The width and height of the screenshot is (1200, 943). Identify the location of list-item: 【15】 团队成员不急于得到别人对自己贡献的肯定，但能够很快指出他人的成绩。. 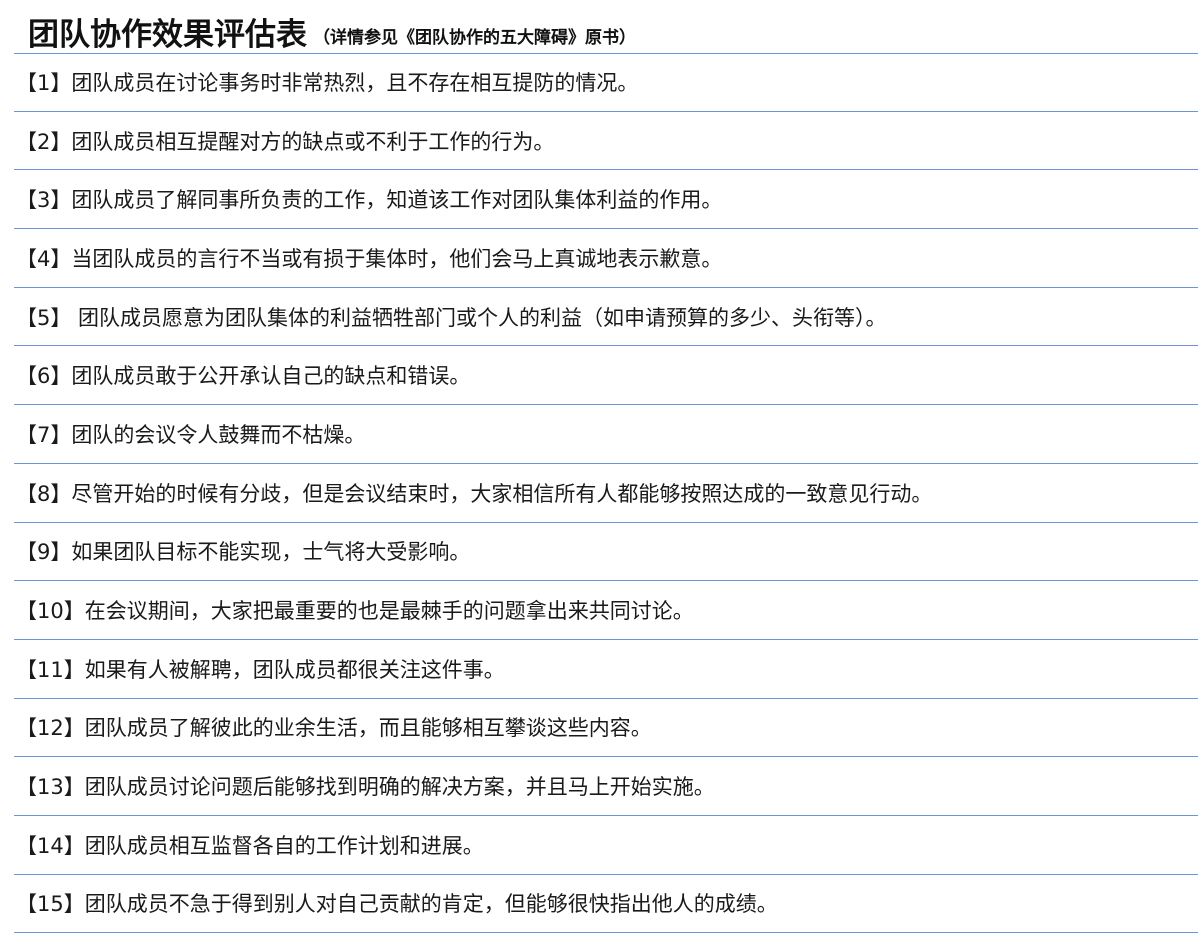
(606, 904).